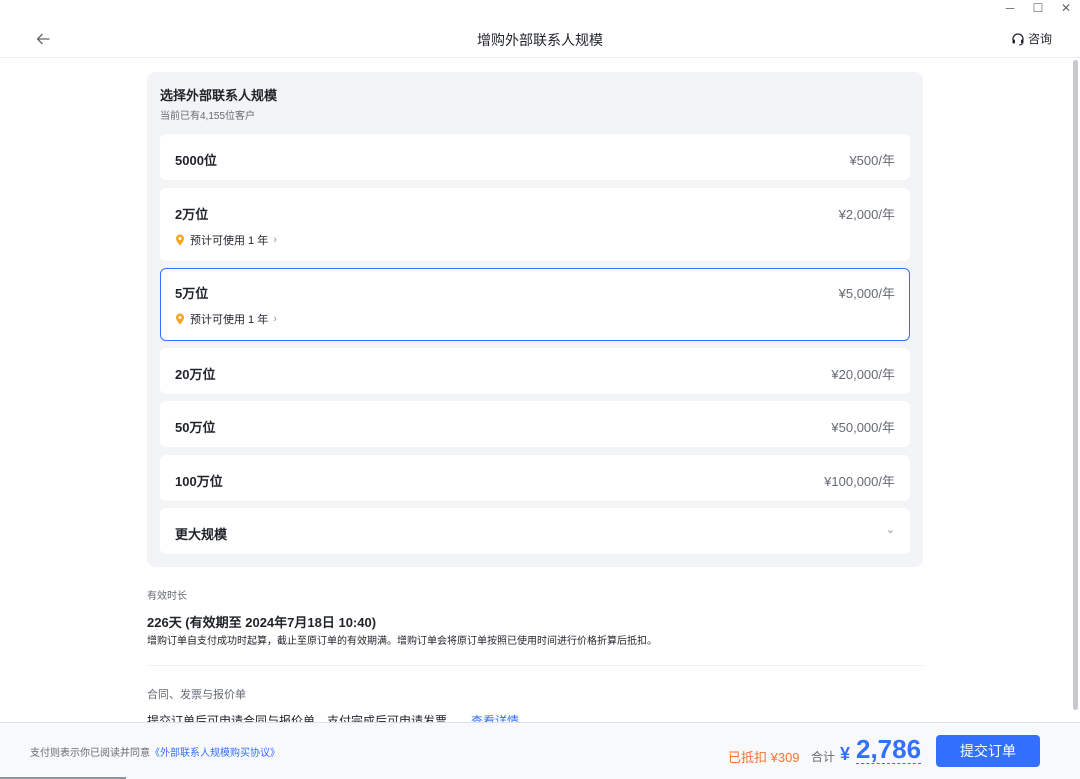 This screenshot has height=779, width=1080. What do you see at coordinates (1018, 38) in the screenshot?
I see `headset-icon` at bounding box center [1018, 38].